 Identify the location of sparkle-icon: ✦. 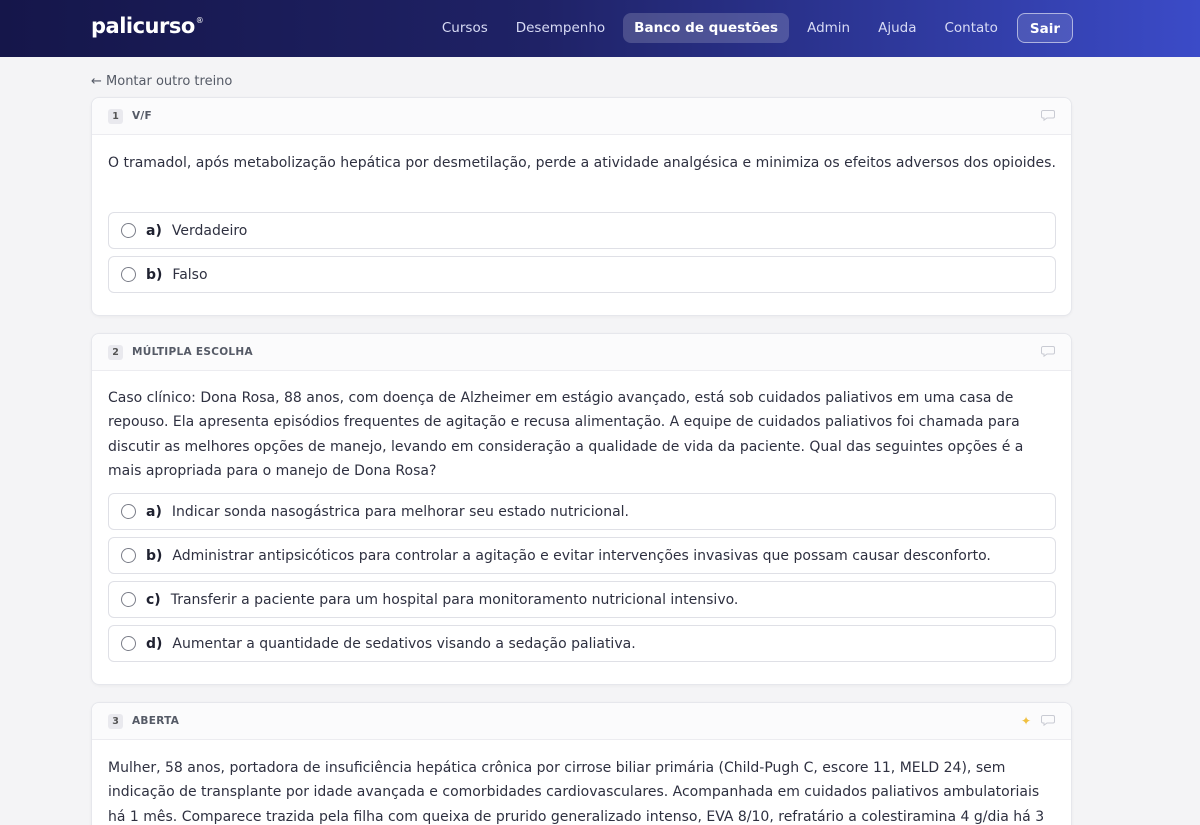
(1026, 721).